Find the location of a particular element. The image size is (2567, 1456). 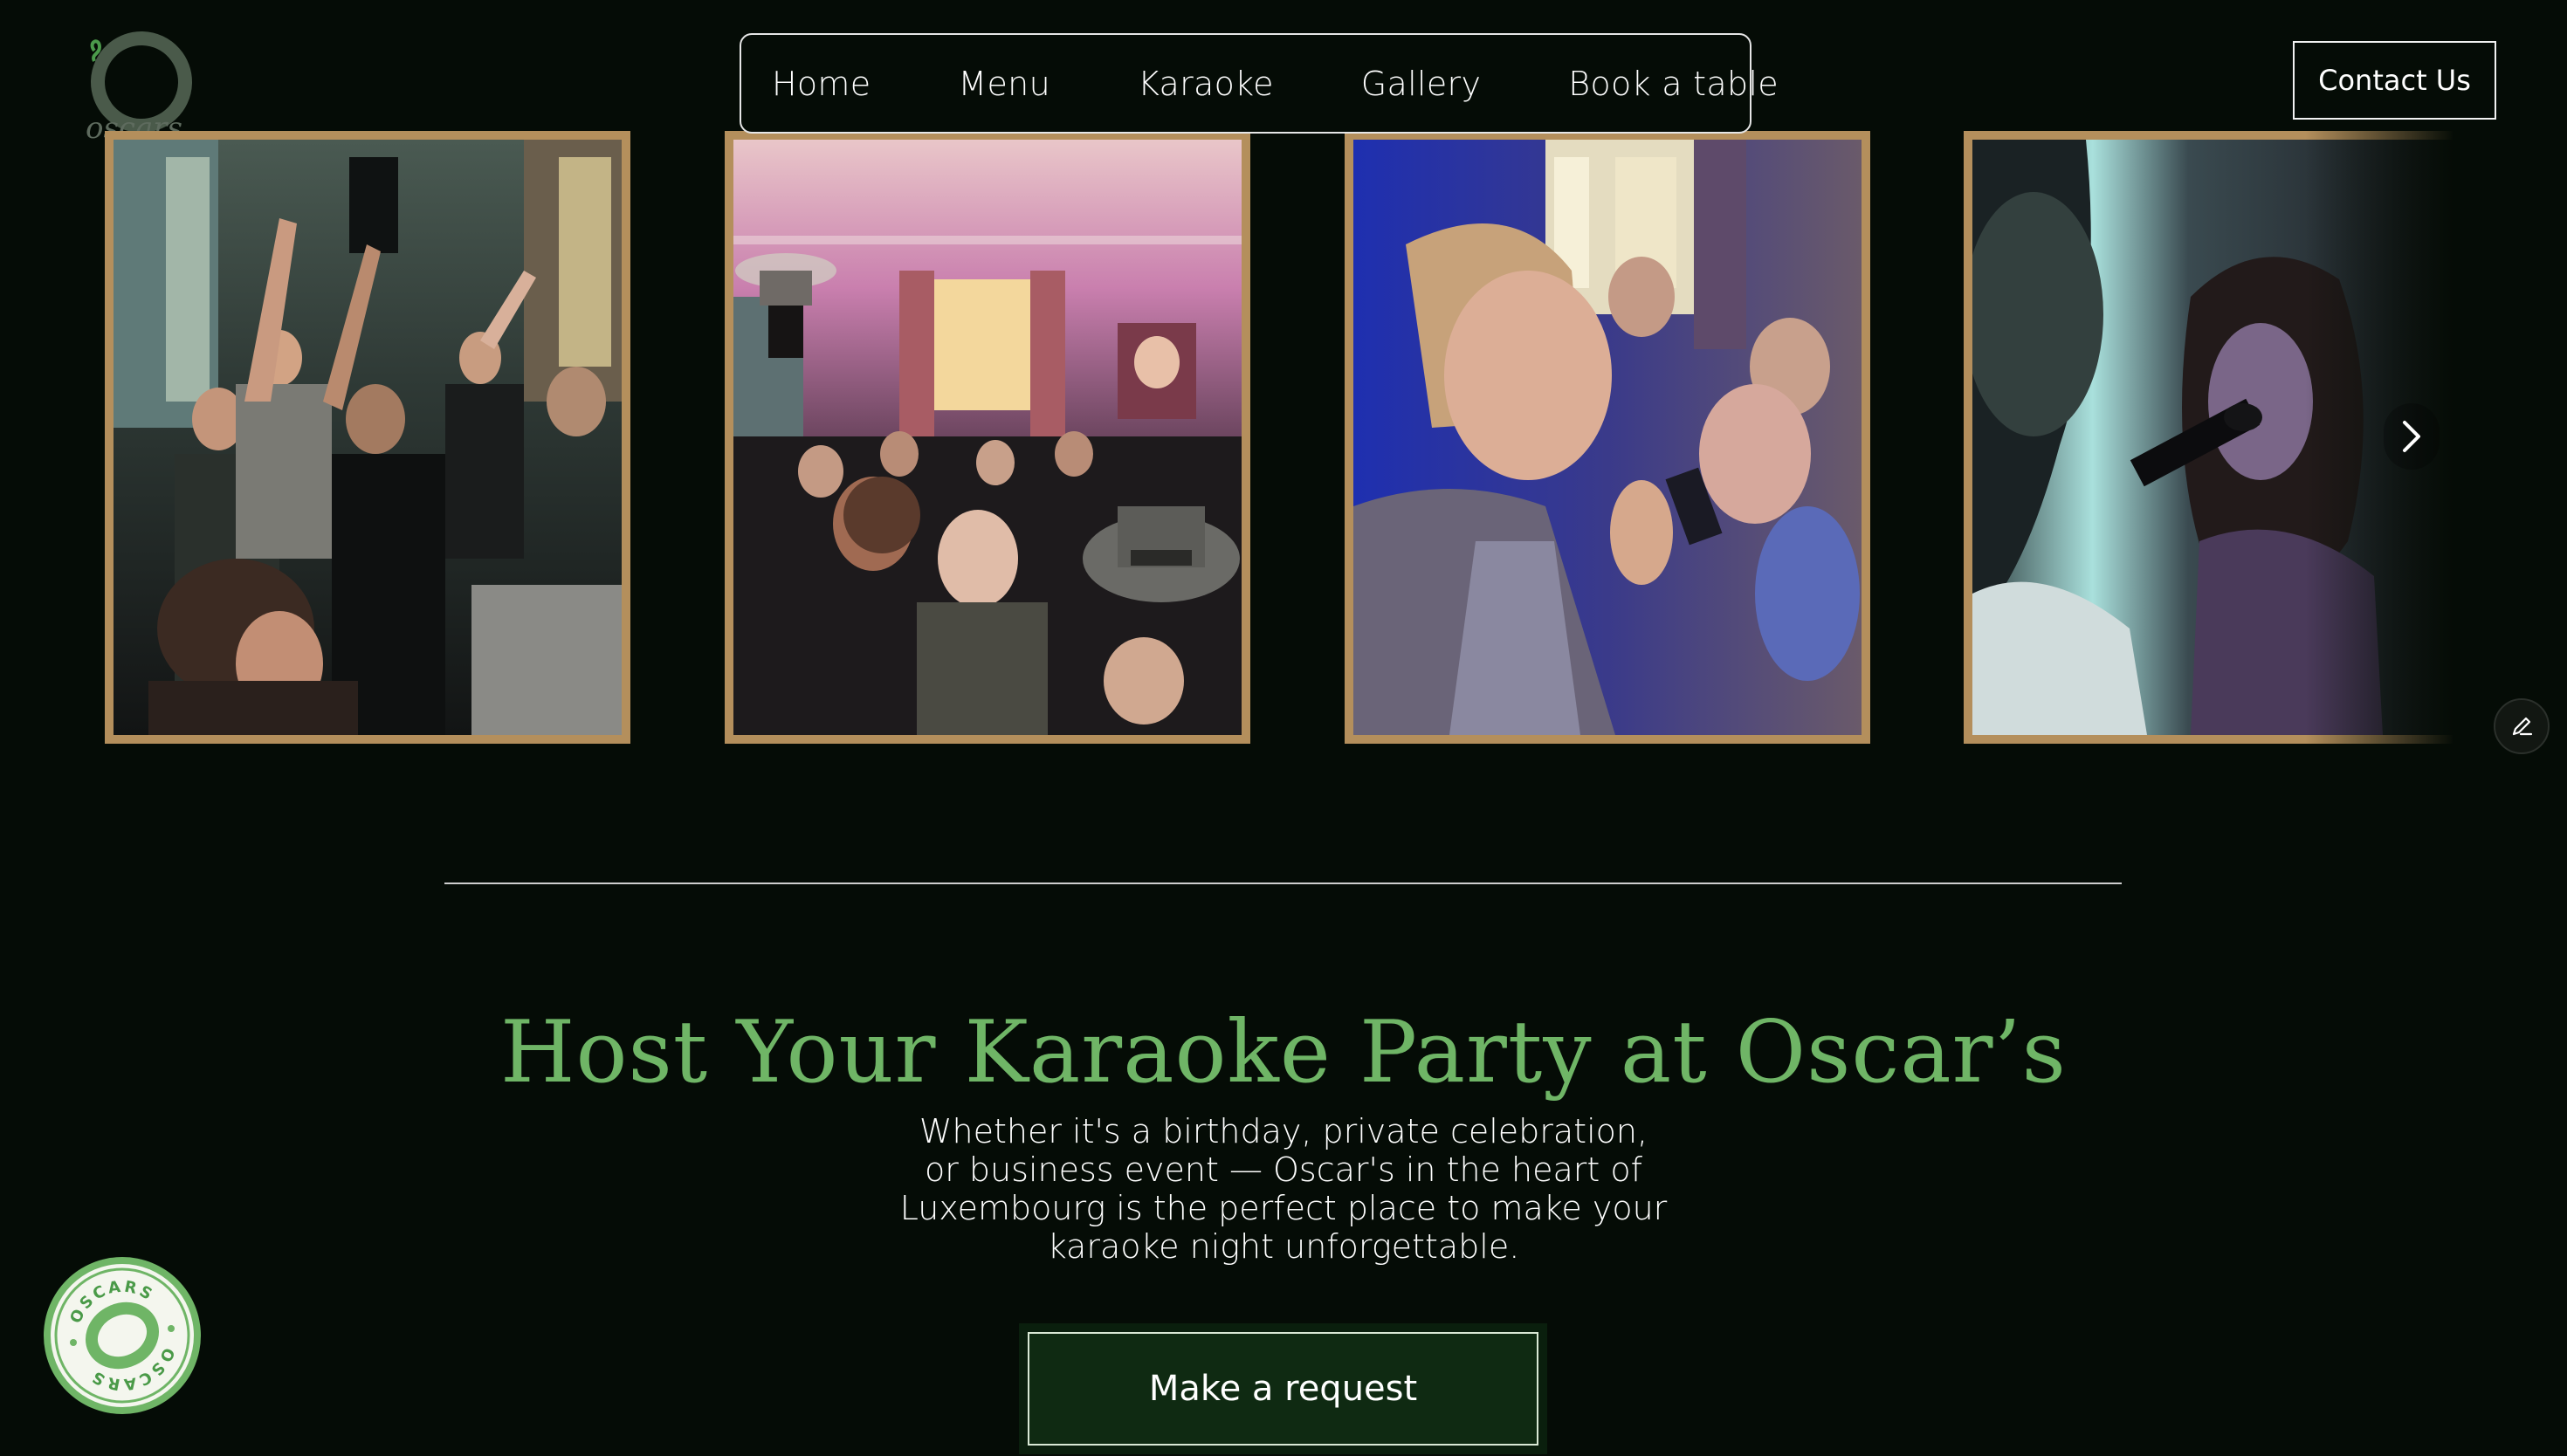

crowded-room-photo is located at coordinates (987, 437).